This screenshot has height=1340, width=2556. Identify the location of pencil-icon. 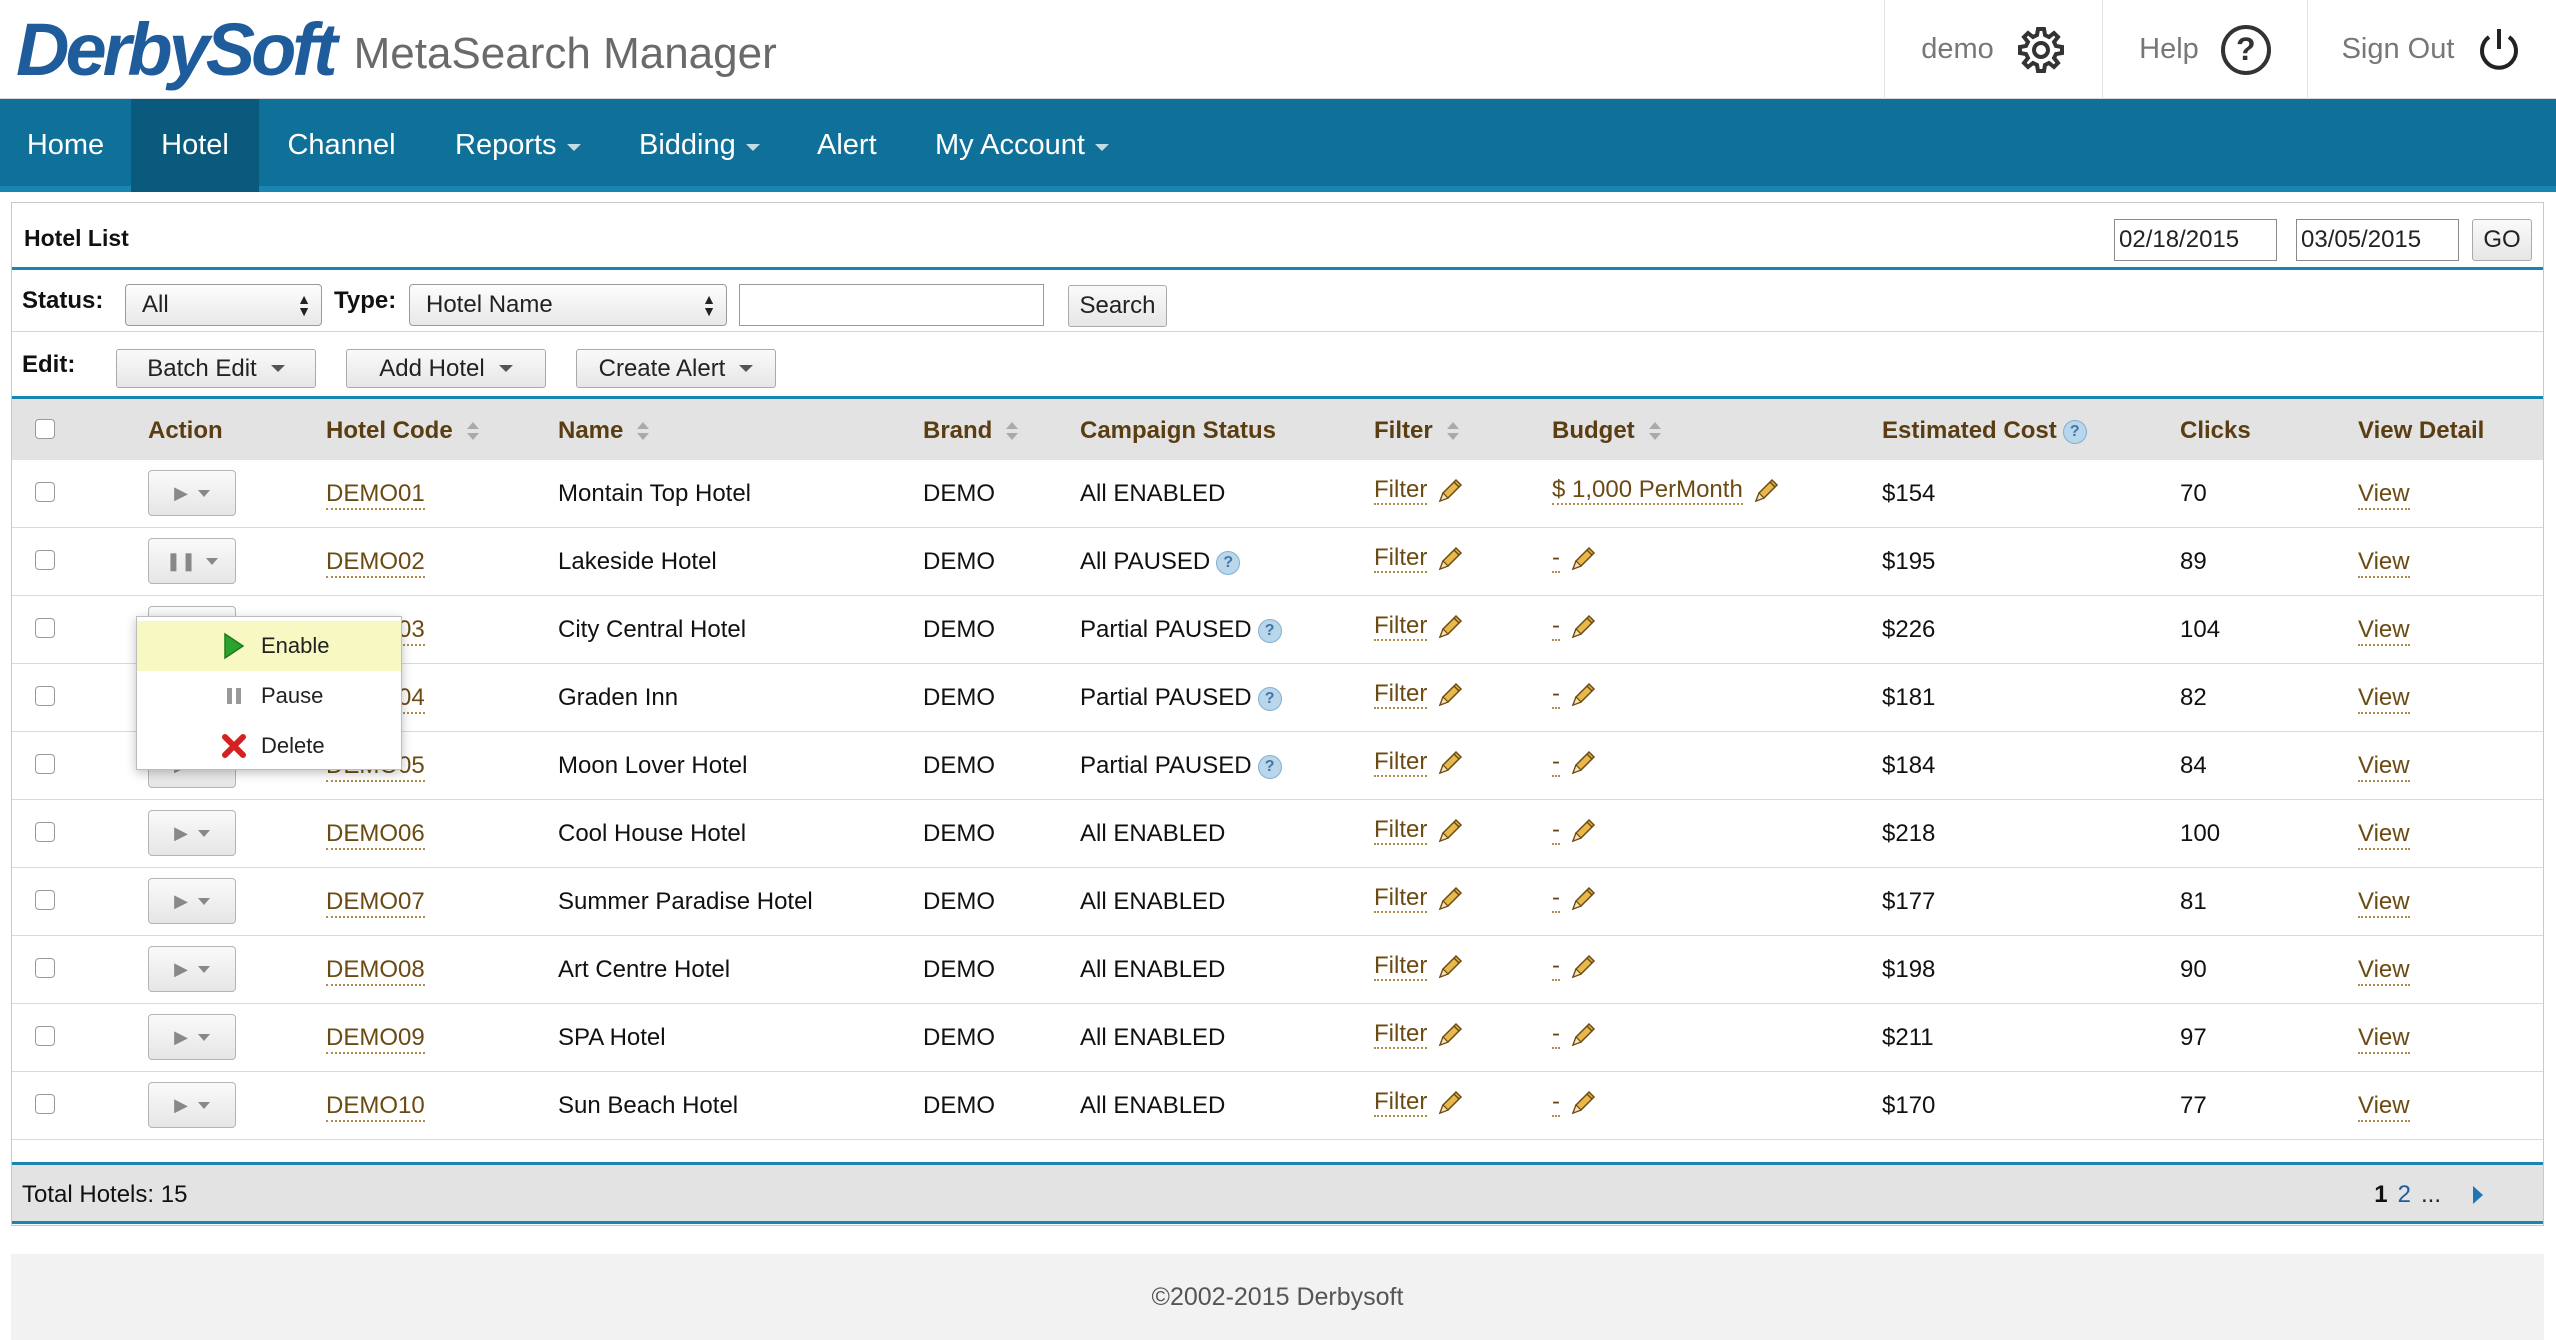
(1446, 761).